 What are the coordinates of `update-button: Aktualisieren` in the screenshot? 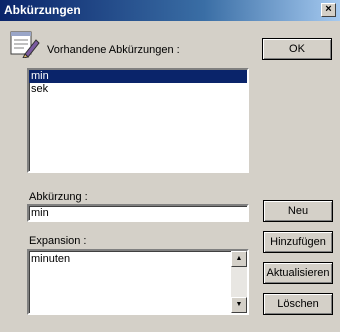 It's located at (298, 273).